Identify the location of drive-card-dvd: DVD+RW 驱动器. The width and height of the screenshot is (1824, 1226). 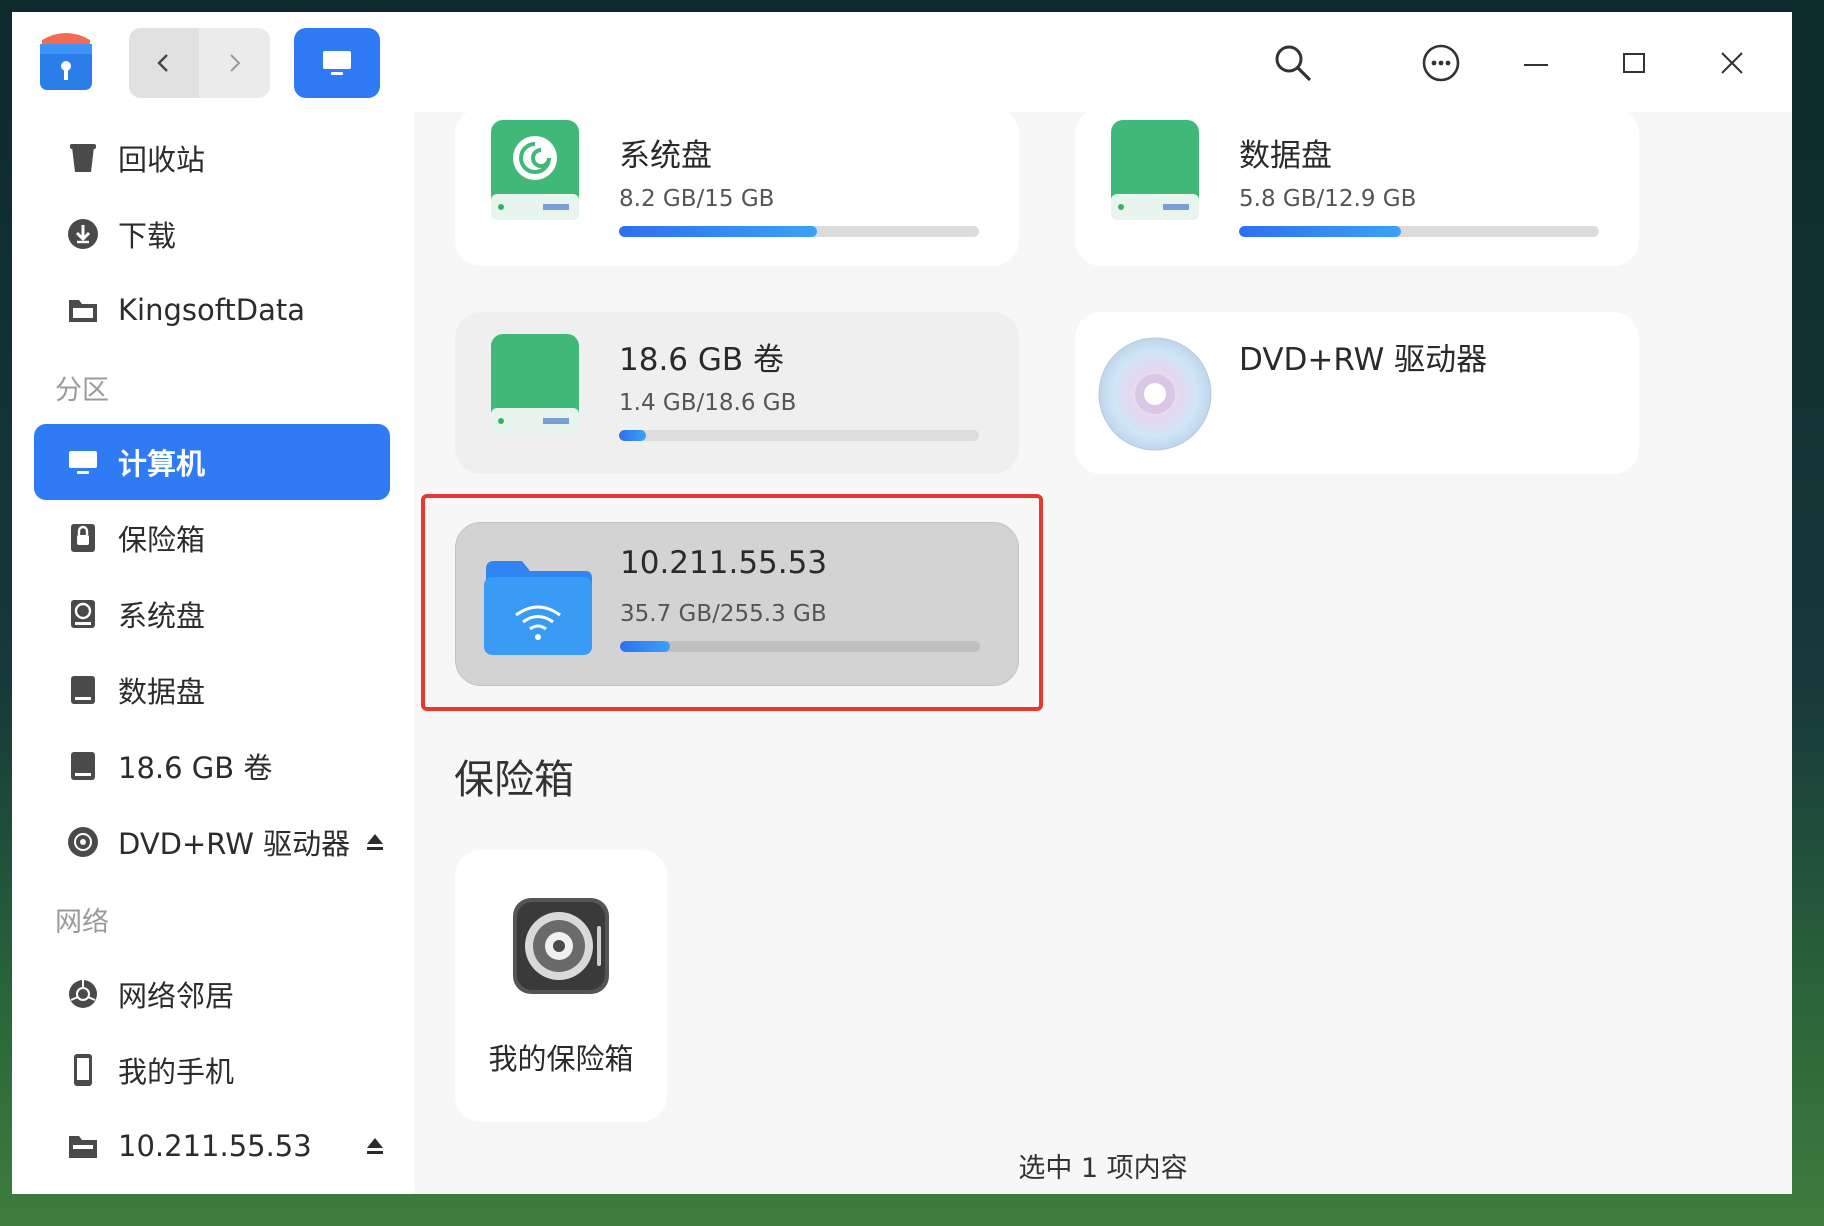
(1357, 393).